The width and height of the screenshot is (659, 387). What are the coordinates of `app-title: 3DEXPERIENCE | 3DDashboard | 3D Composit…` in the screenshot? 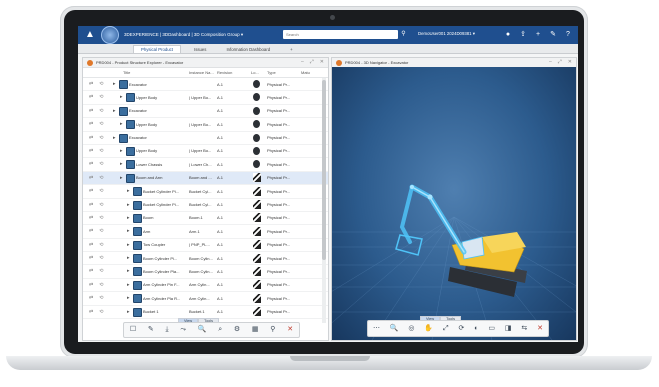 It's located at (183, 35).